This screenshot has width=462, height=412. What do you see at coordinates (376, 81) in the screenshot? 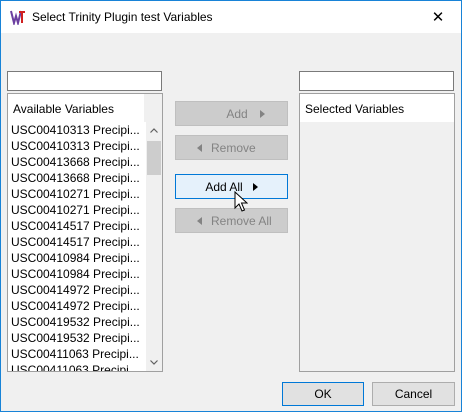
I see `selected-filter-input` at bounding box center [376, 81].